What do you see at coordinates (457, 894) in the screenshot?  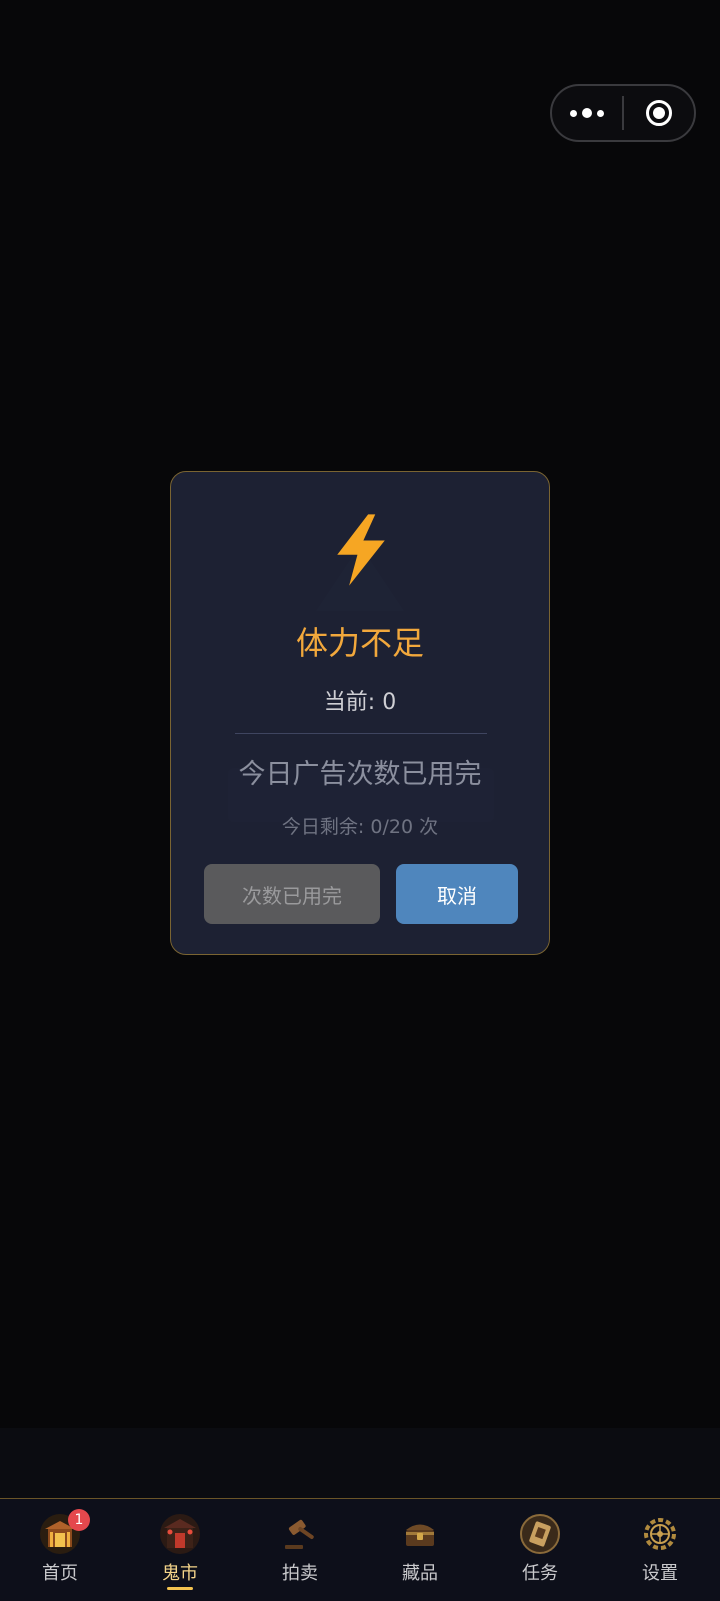 I see `cancel-button: 取消` at bounding box center [457, 894].